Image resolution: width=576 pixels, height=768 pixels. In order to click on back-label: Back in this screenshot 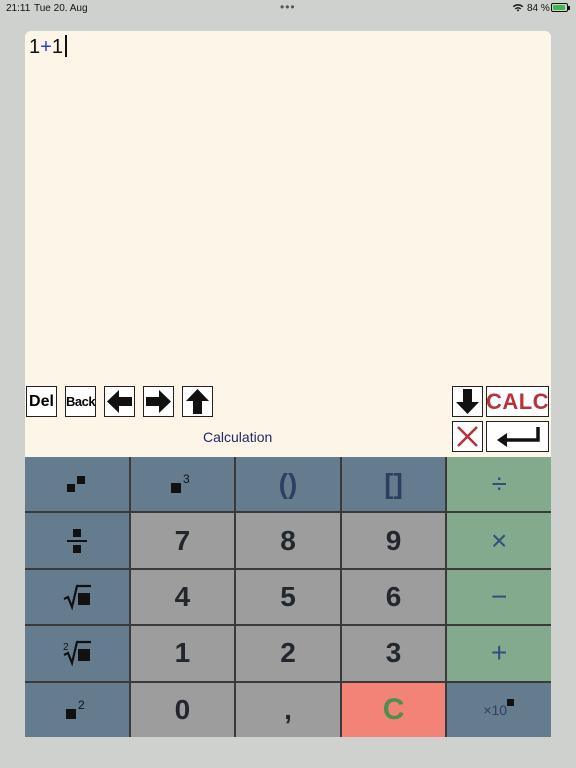, I will do `click(80, 401)`.